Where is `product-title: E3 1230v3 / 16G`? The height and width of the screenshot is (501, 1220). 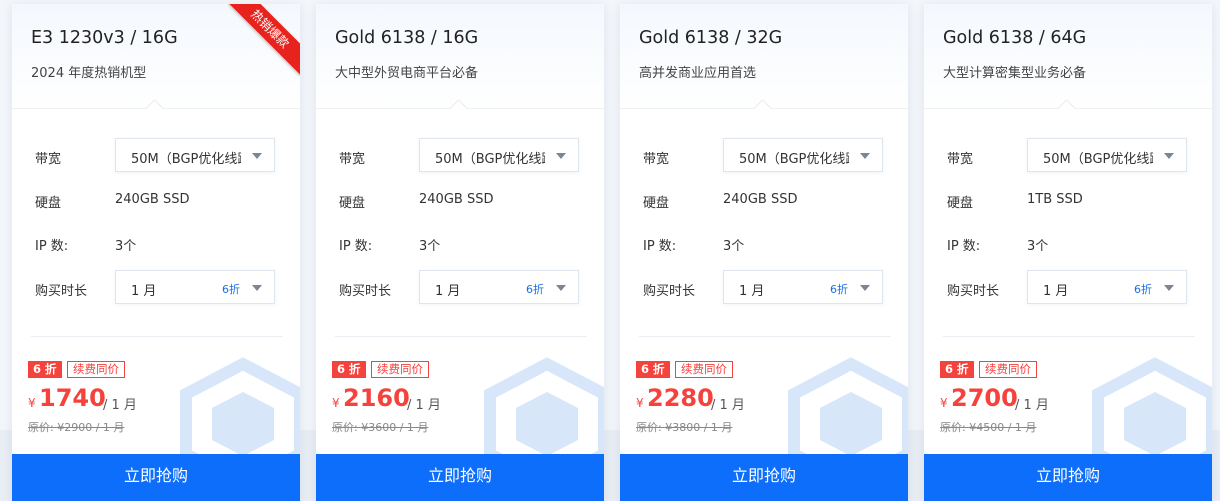
product-title: E3 1230v3 / 16G is located at coordinates (104, 38).